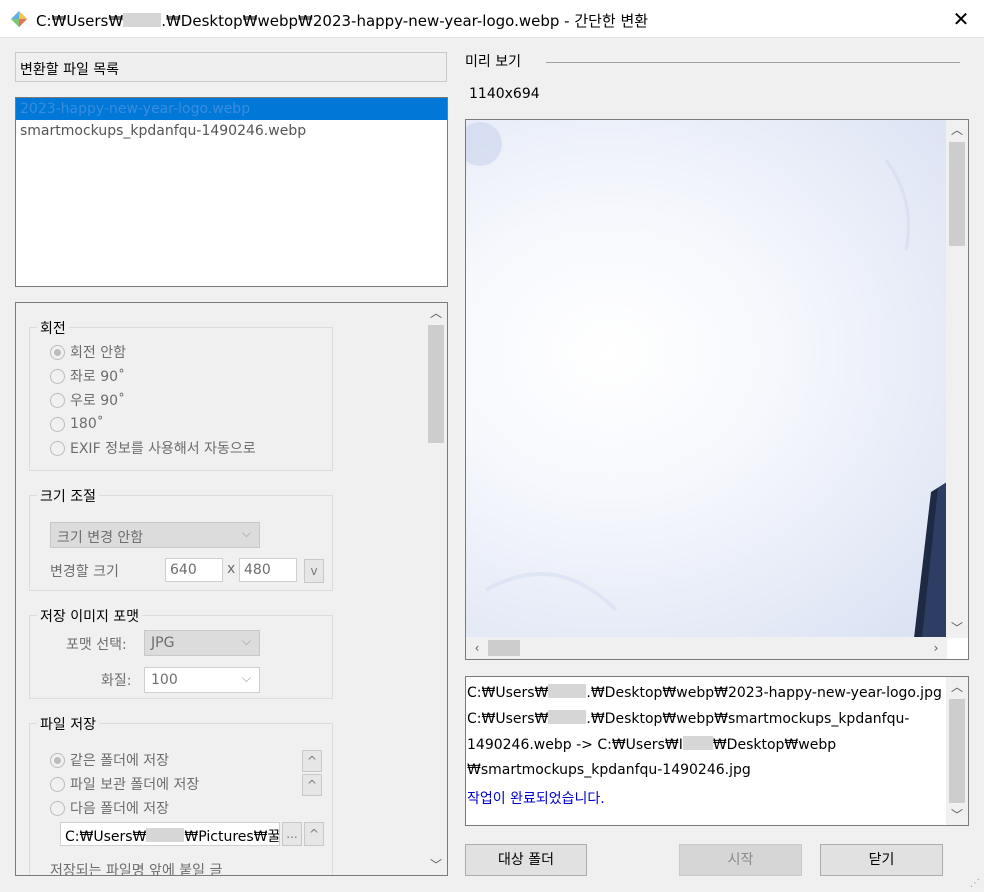 The width and height of the screenshot is (984, 892). Describe the element at coordinates (609, 770) in the screenshot. I see `log-line: ₩smartmockups_kpdanfqu-1490246.jpg` at that location.